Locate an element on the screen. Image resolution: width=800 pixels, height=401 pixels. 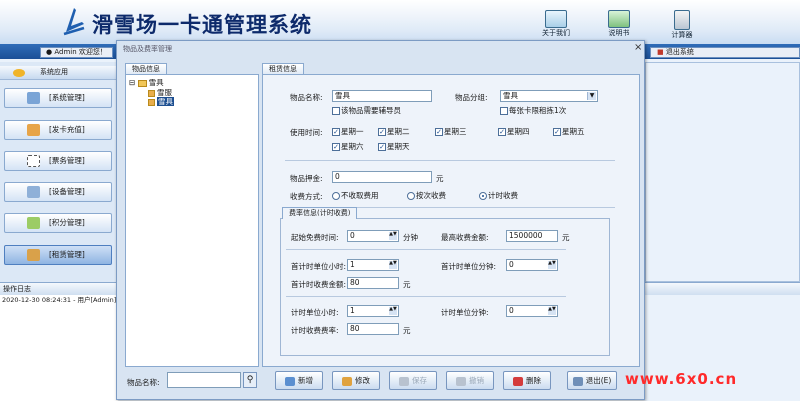
first-minutes-input: 0 ▲▼ is located at coordinates (532, 265).